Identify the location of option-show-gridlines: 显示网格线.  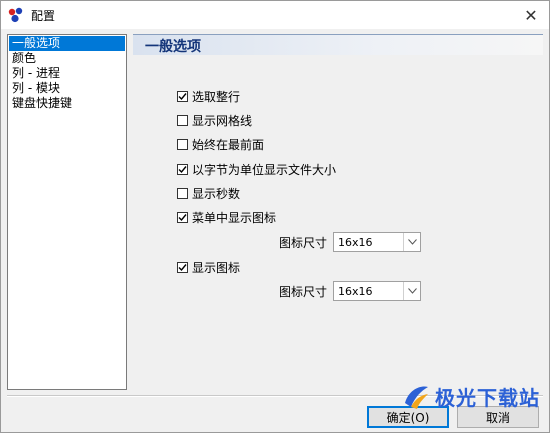
(214, 120).